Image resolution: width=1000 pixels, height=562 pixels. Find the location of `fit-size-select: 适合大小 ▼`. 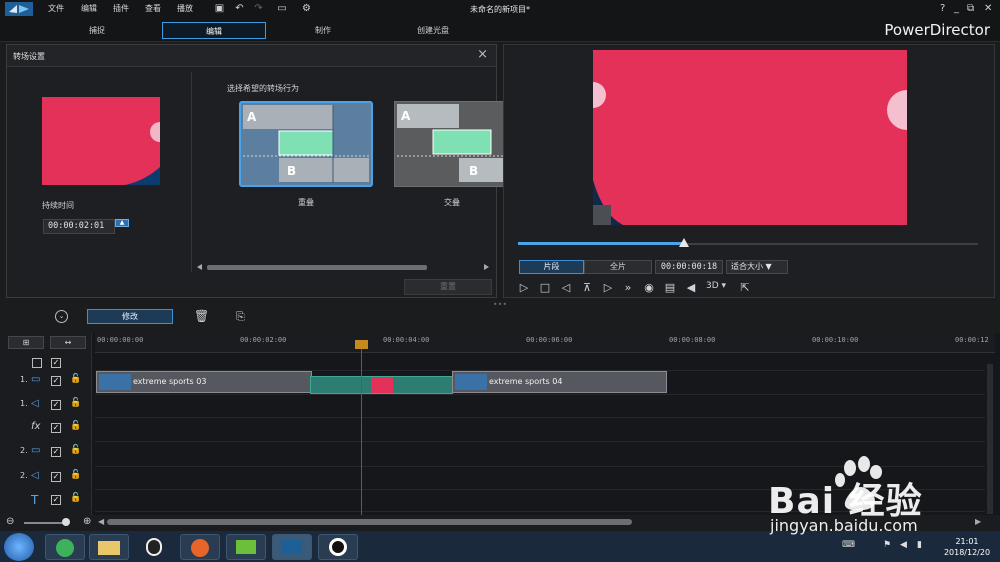

fit-size-select: 适合大小 ▼ is located at coordinates (757, 267).